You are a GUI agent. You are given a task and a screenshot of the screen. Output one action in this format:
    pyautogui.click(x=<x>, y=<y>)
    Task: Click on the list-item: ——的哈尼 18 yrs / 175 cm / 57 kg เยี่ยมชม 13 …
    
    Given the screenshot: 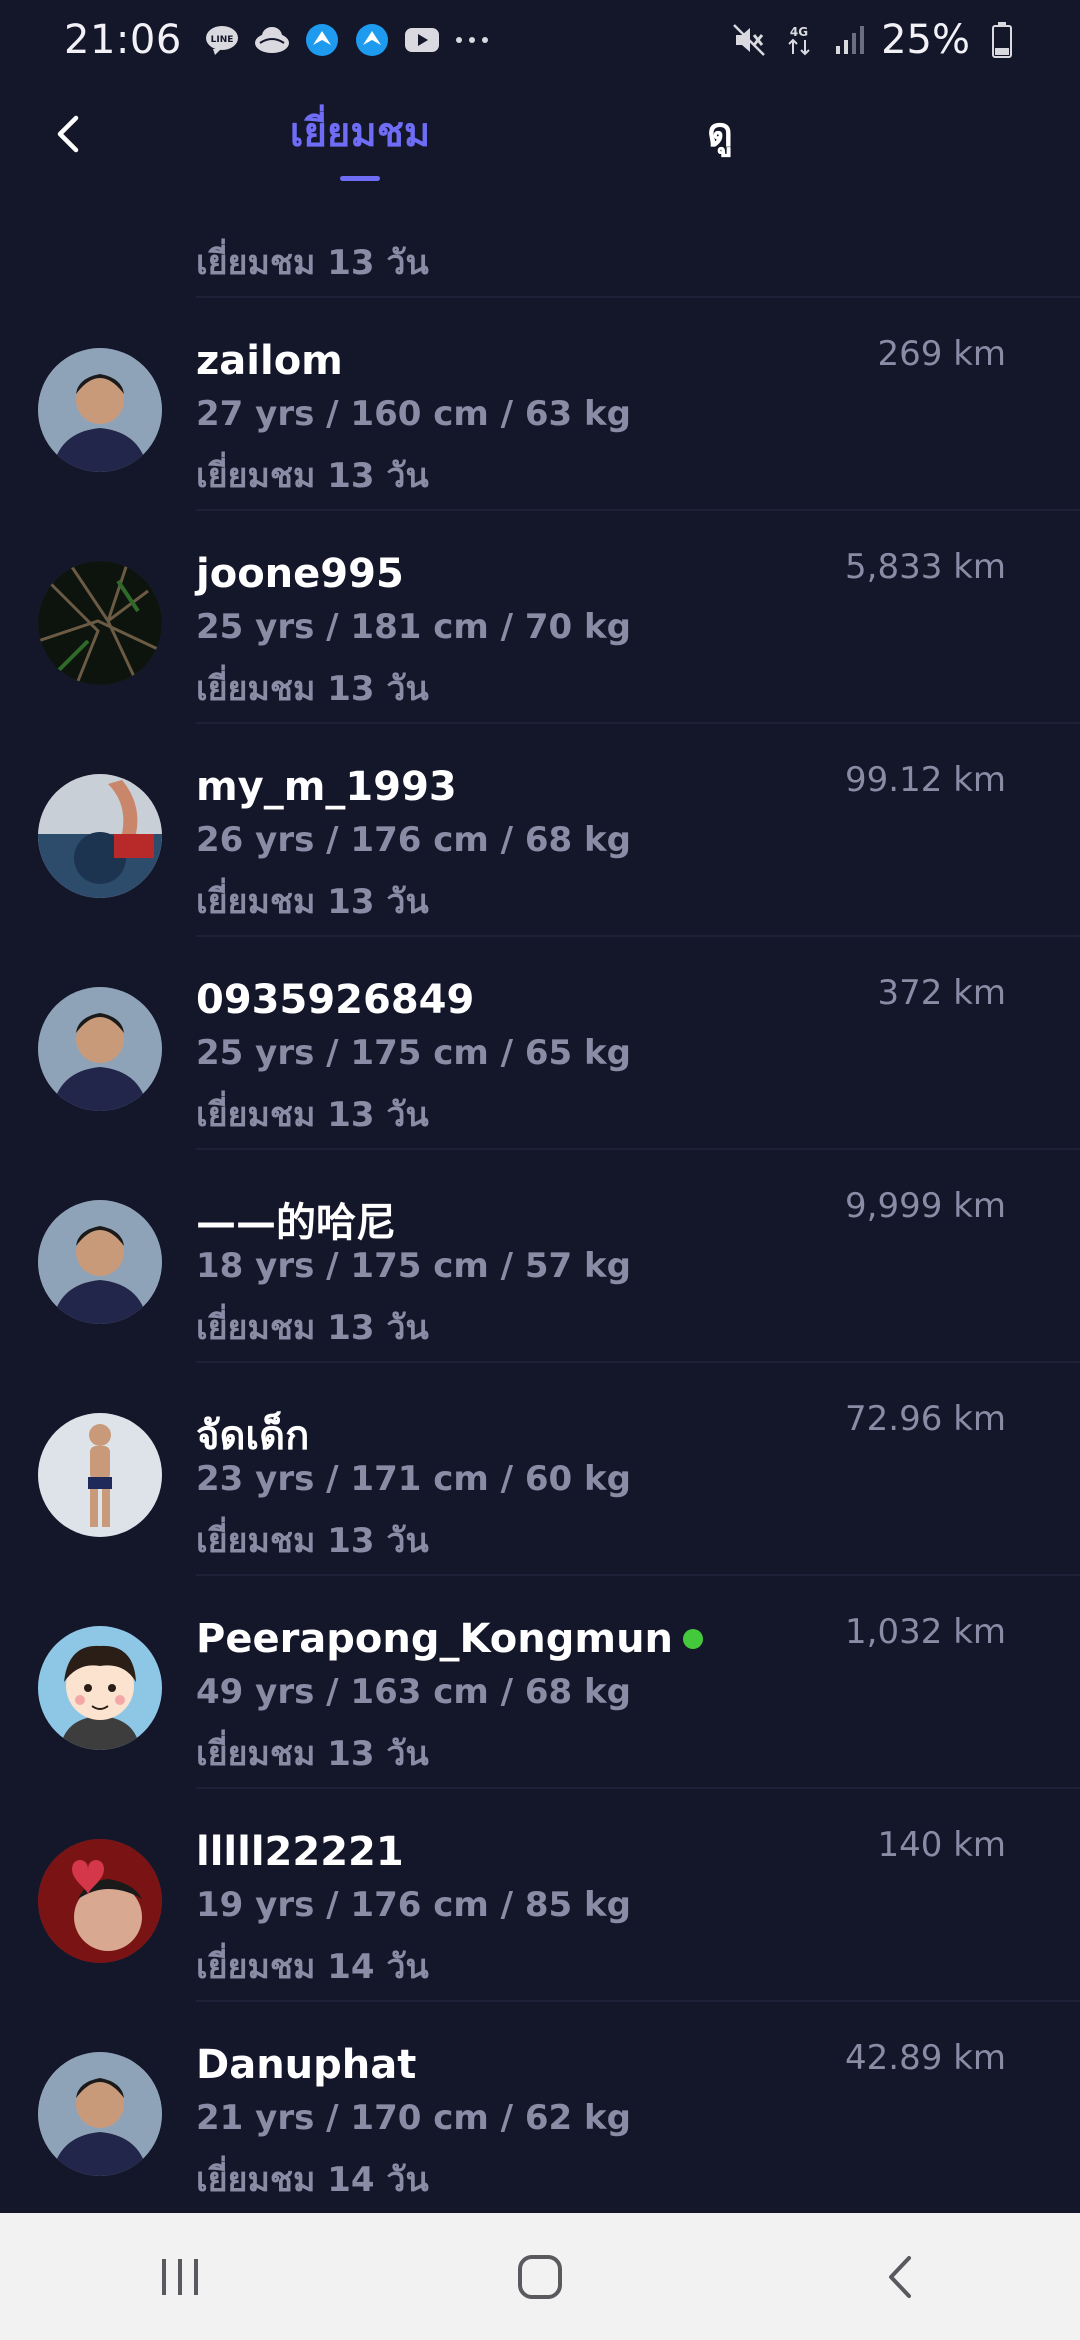 What is the action you would take?
    pyautogui.click(x=540, y=1256)
    